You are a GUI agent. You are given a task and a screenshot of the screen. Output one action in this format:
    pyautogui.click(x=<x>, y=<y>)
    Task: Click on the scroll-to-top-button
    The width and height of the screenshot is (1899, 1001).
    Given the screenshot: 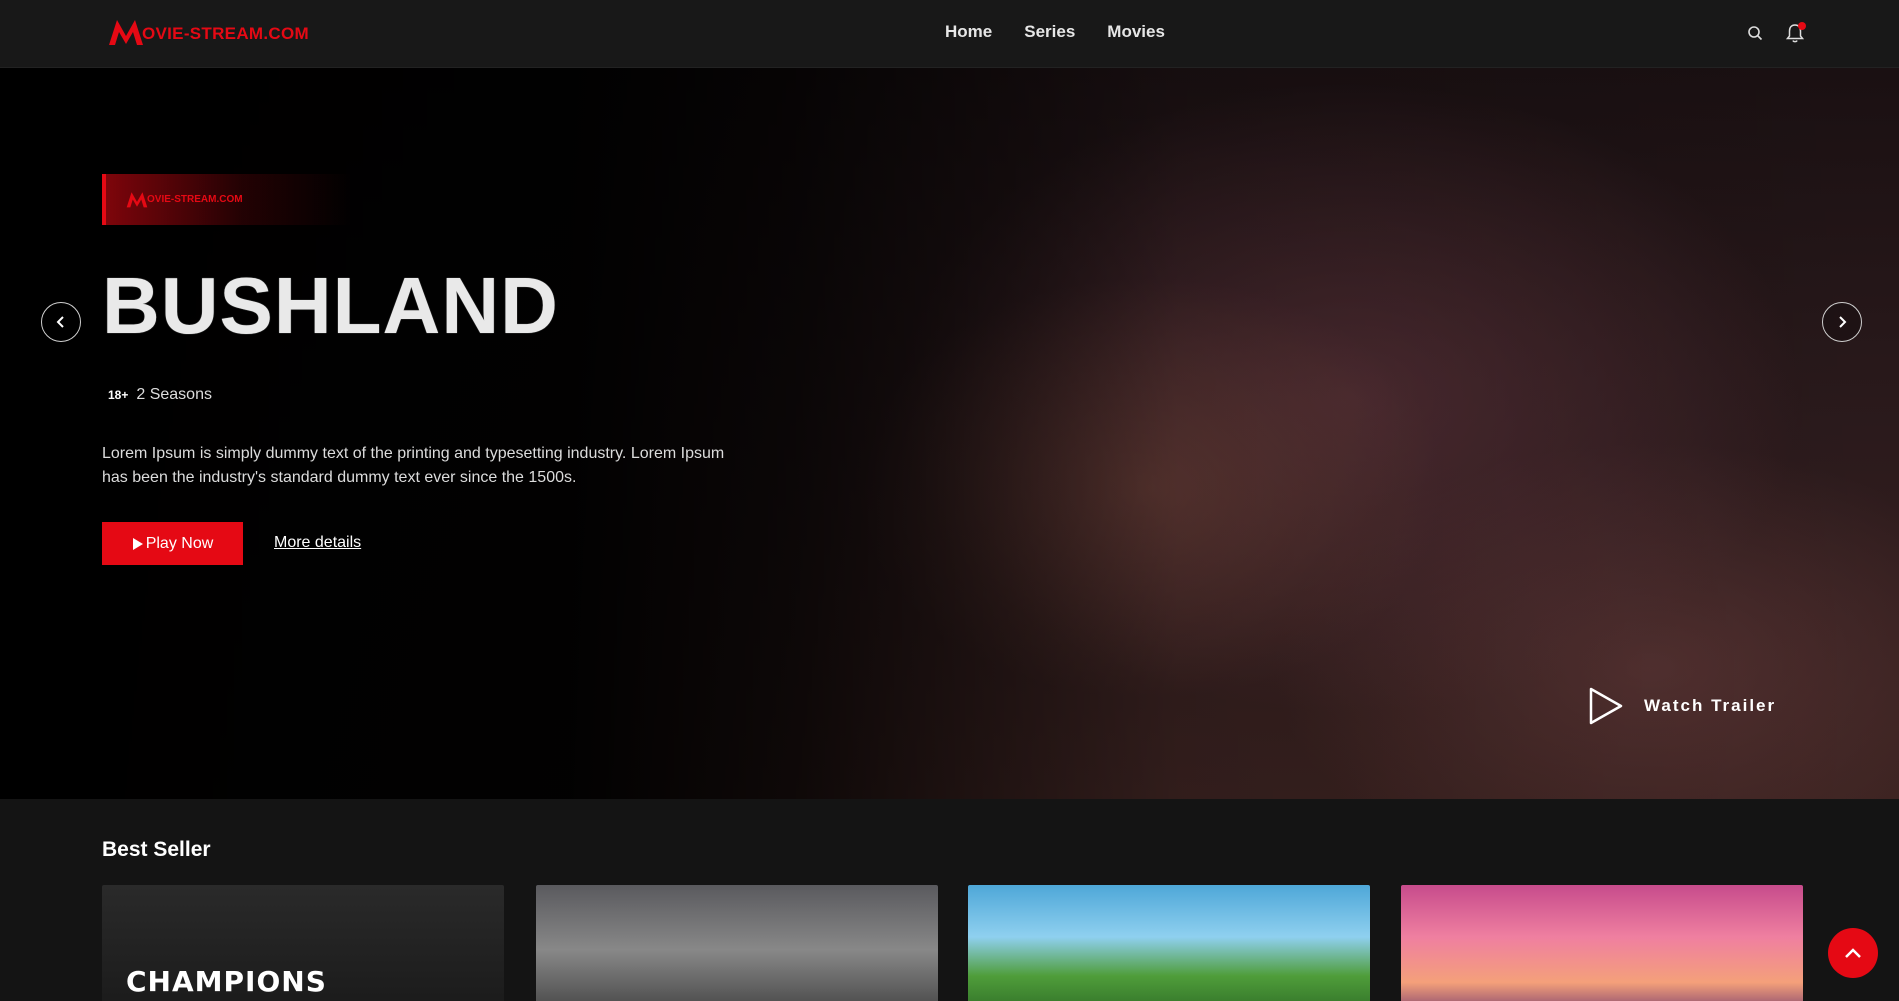 What is the action you would take?
    pyautogui.click(x=1853, y=953)
    